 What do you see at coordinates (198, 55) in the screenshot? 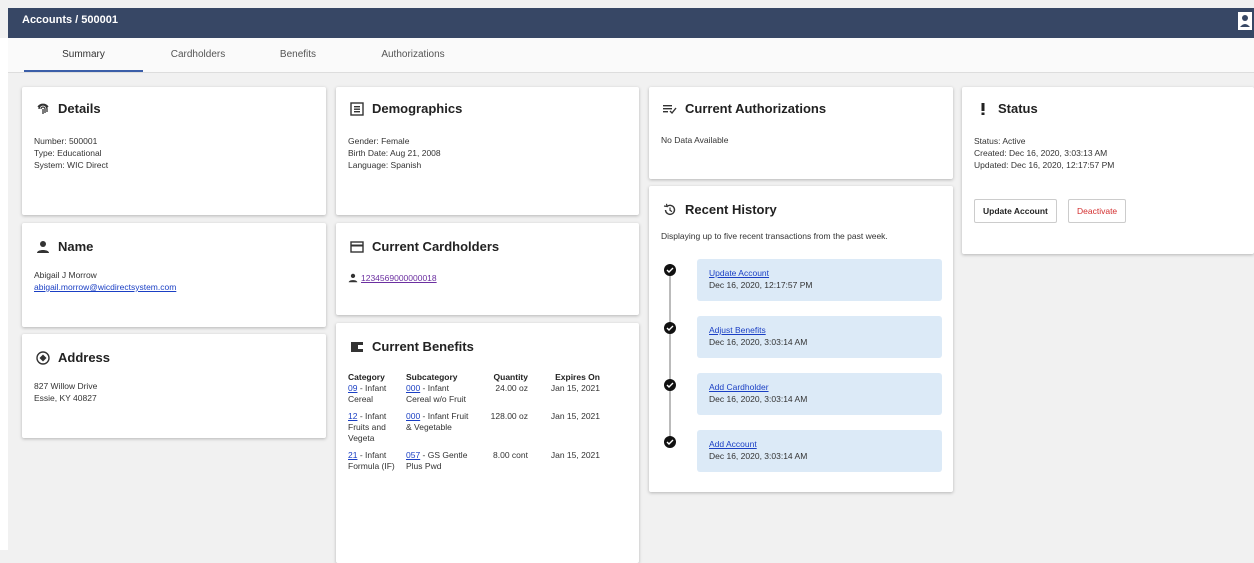
I see `tab-cardholders: Cardholders` at bounding box center [198, 55].